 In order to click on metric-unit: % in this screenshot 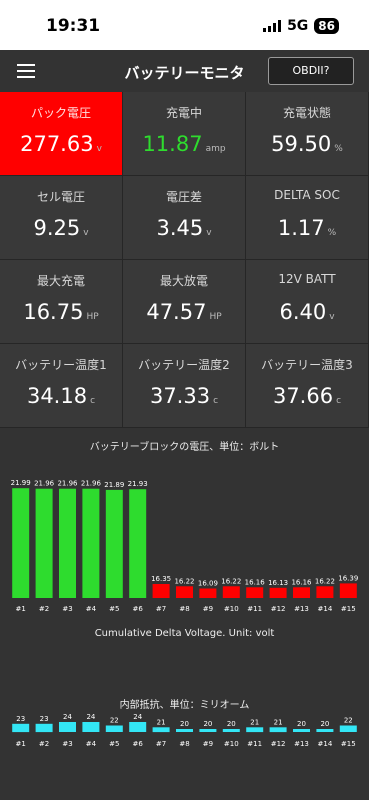, I will do `click(332, 233)`.